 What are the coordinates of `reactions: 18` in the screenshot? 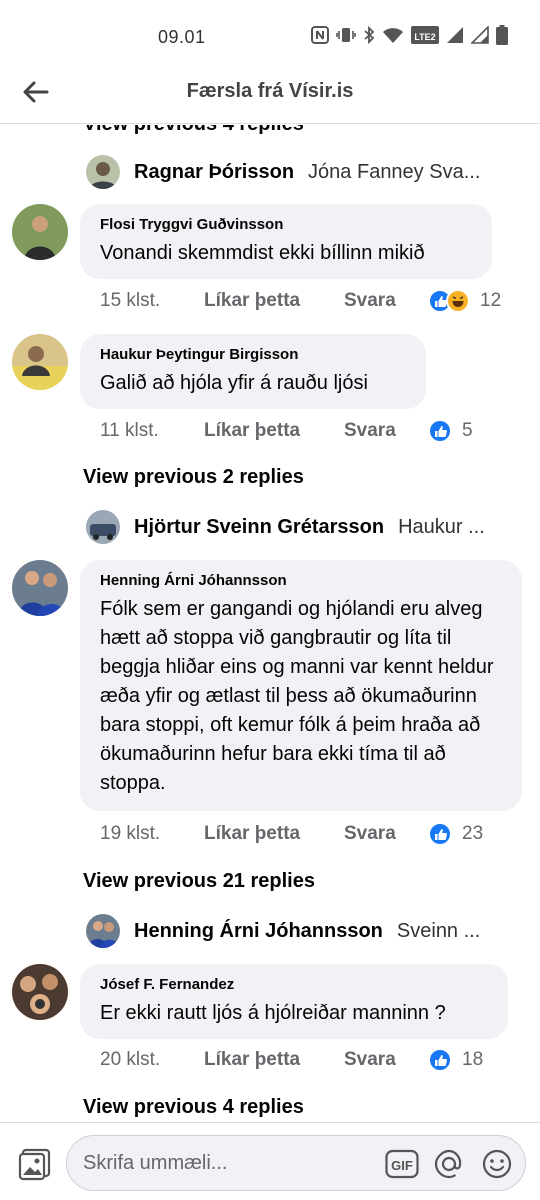 It's located at (455, 1060).